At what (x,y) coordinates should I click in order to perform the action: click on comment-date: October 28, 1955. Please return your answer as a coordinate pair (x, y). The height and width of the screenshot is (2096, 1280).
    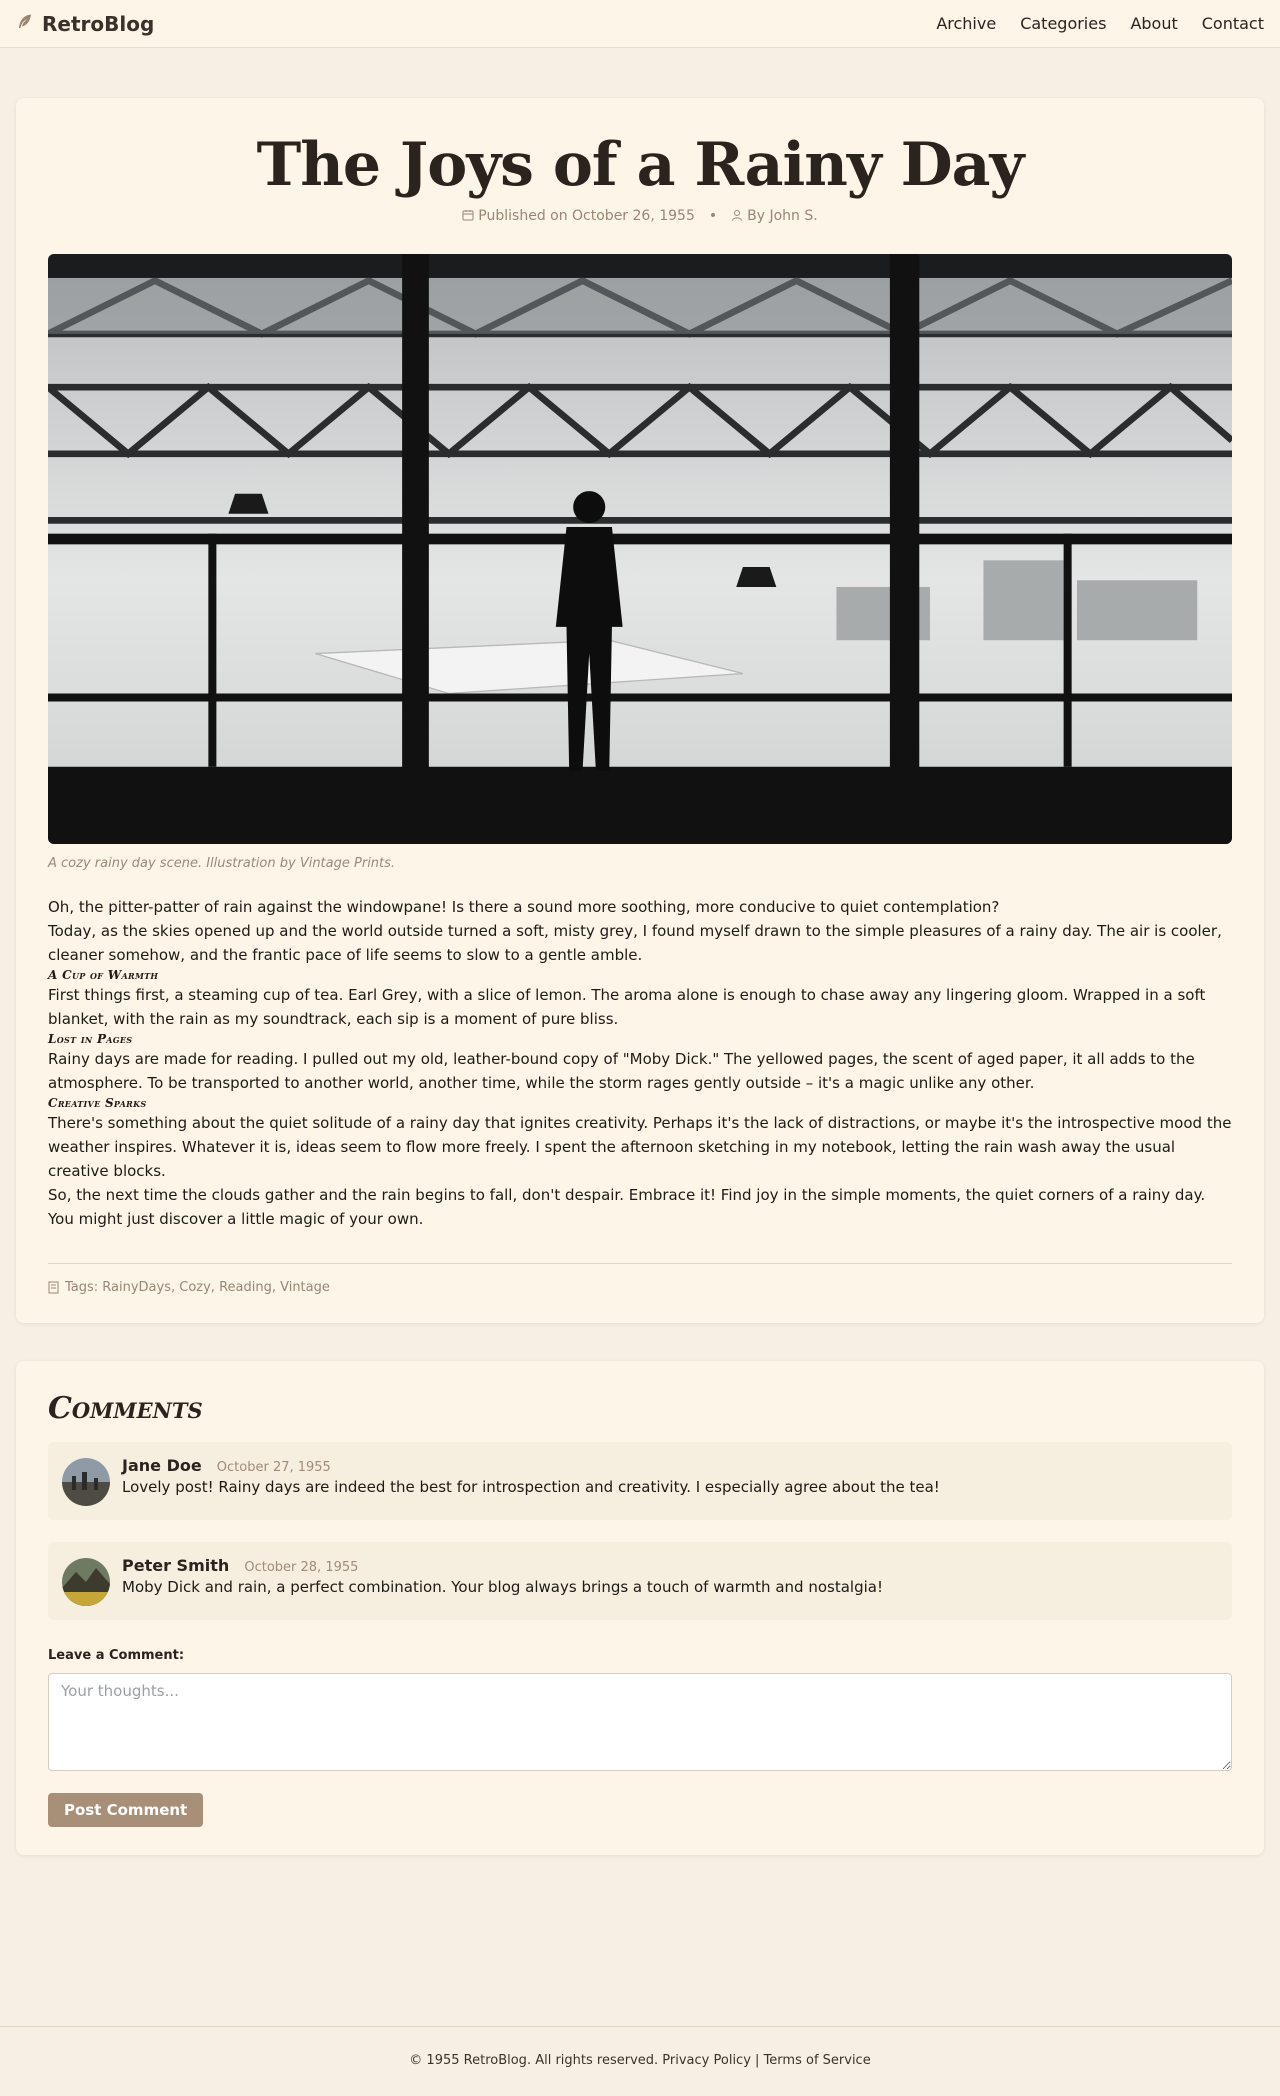
    Looking at the image, I should click on (301, 1567).